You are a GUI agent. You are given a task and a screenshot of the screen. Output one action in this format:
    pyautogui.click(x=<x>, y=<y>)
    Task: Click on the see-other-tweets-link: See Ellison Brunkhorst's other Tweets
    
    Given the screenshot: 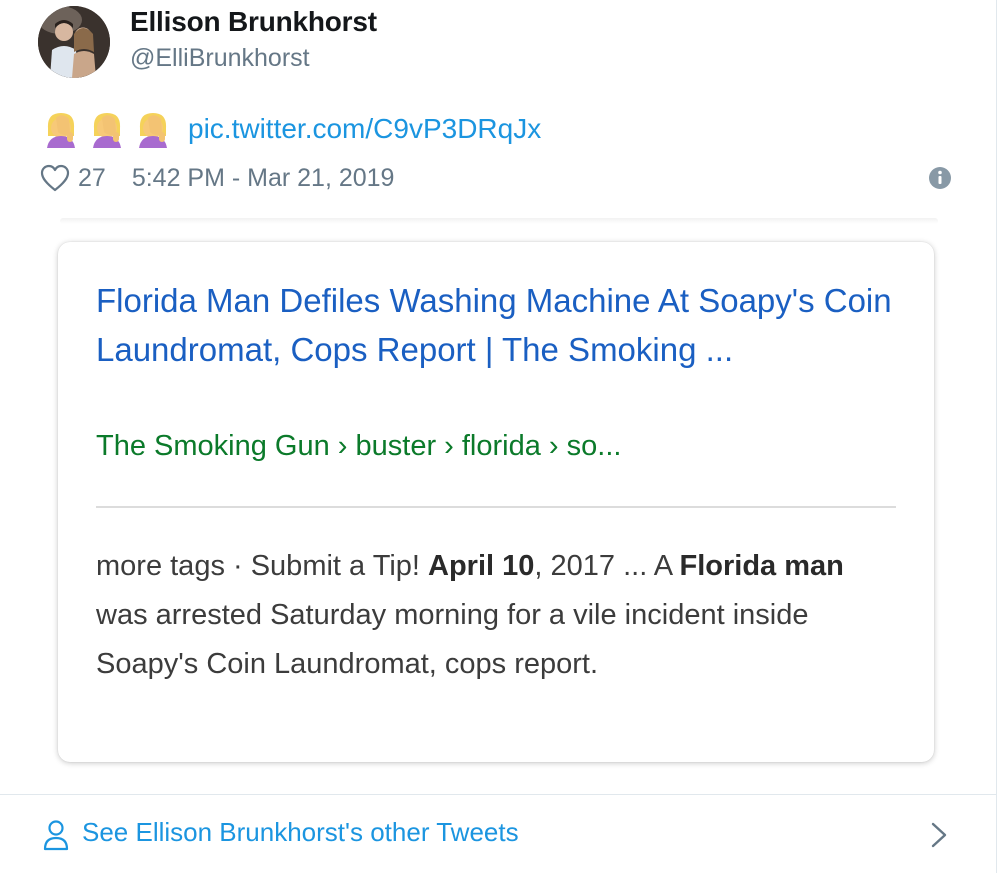 What is the action you would take?
    pyautogui.click(x=300, y=832)
    